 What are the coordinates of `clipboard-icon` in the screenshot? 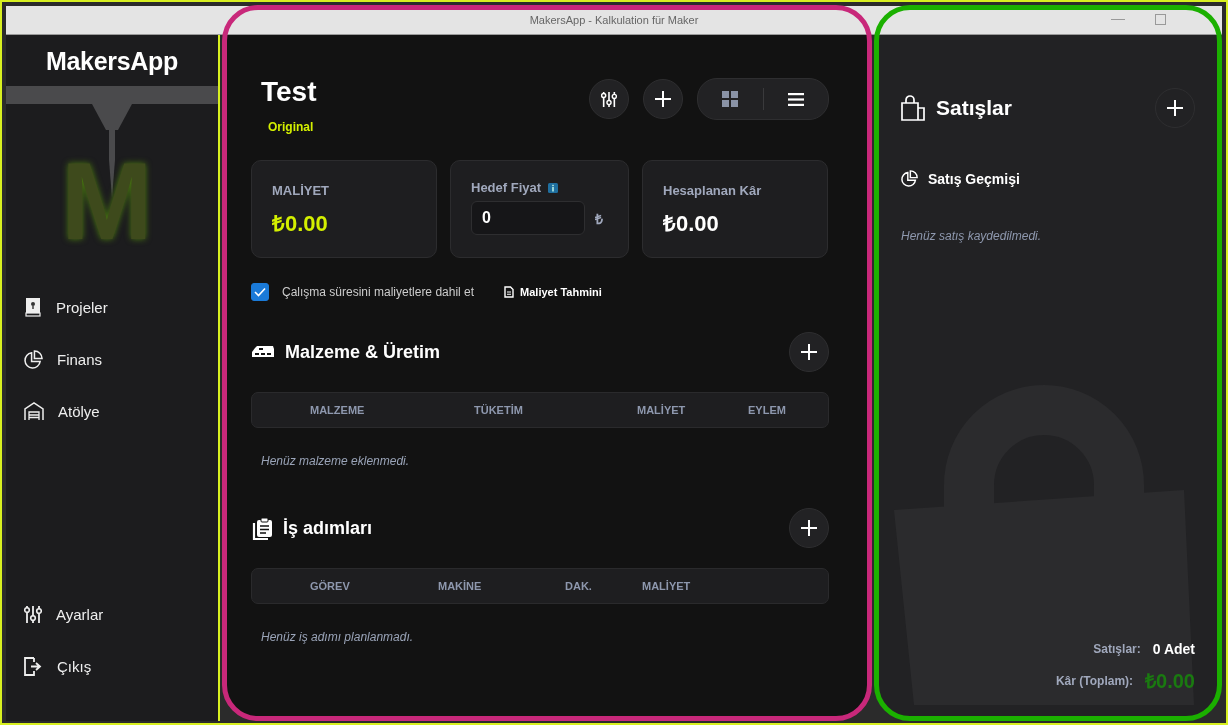 It's located at (262, 528).